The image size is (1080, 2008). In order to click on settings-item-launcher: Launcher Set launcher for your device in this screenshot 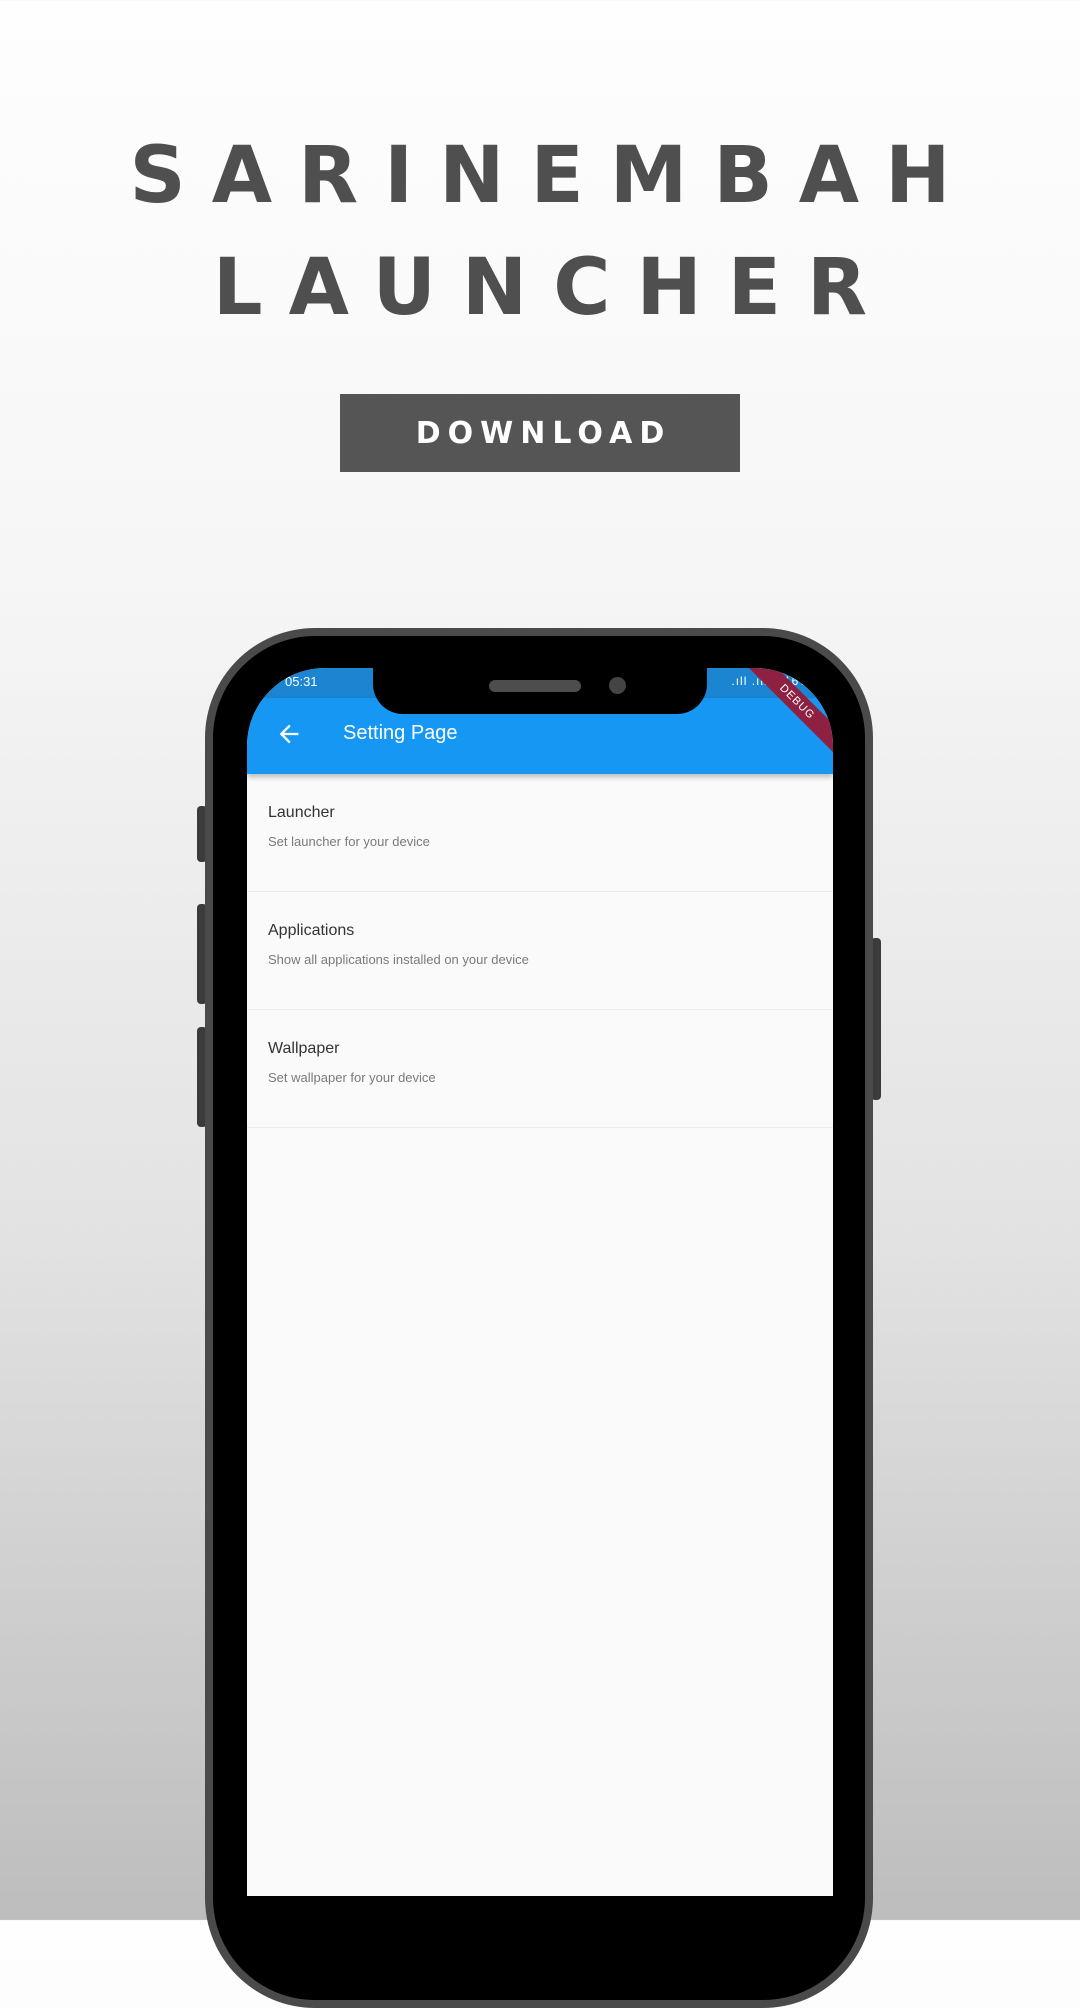, I will do `click(540, 833)`.